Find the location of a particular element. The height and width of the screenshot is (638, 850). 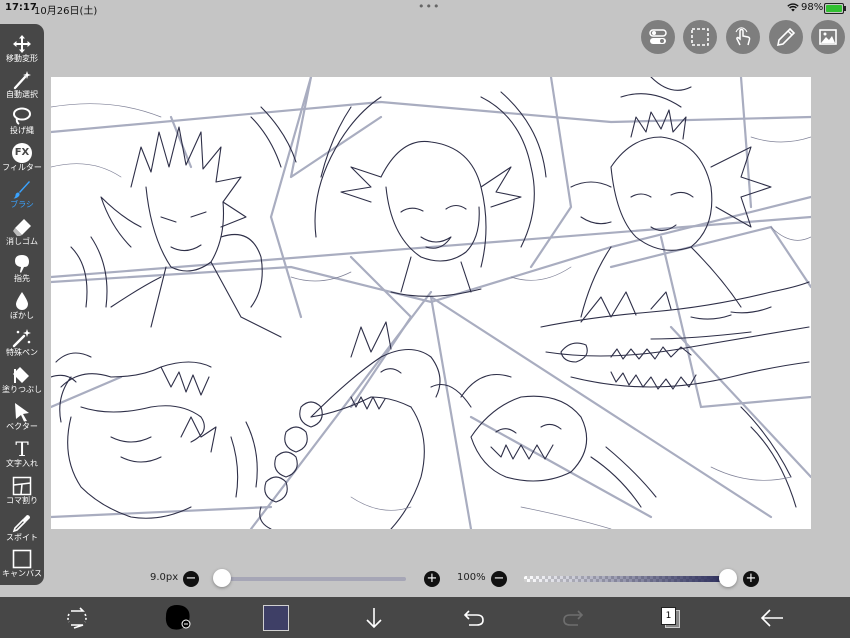

brush-size-slider-track is located at coordinates (311, 579).